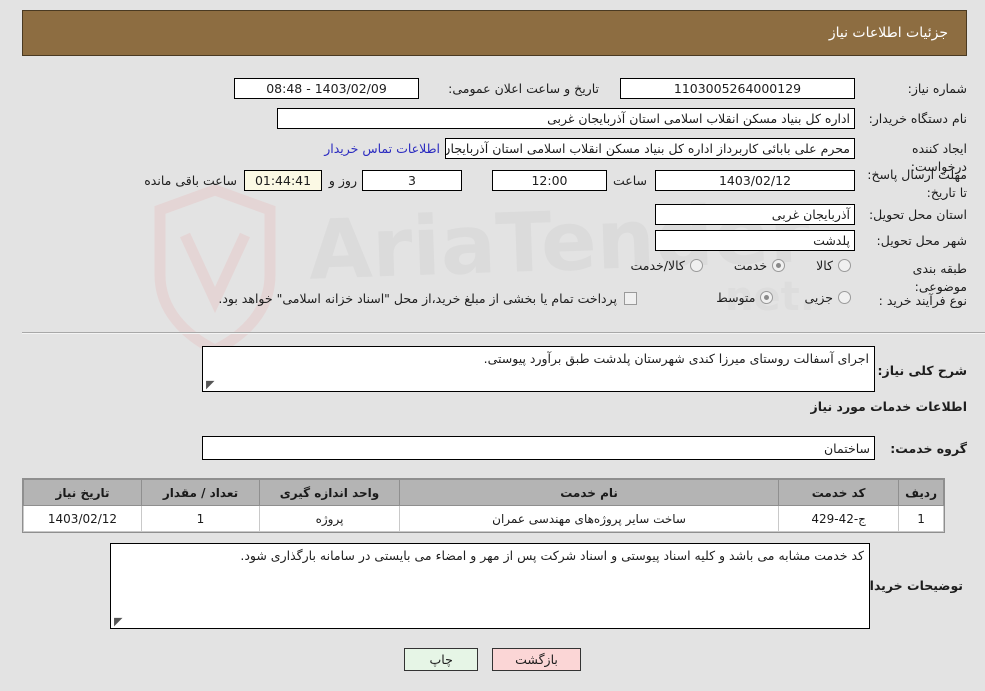  Describe the element at coordinates (329, 492) in the screenshot. I see `col-unit: واحد اندازه گیری` at that location.